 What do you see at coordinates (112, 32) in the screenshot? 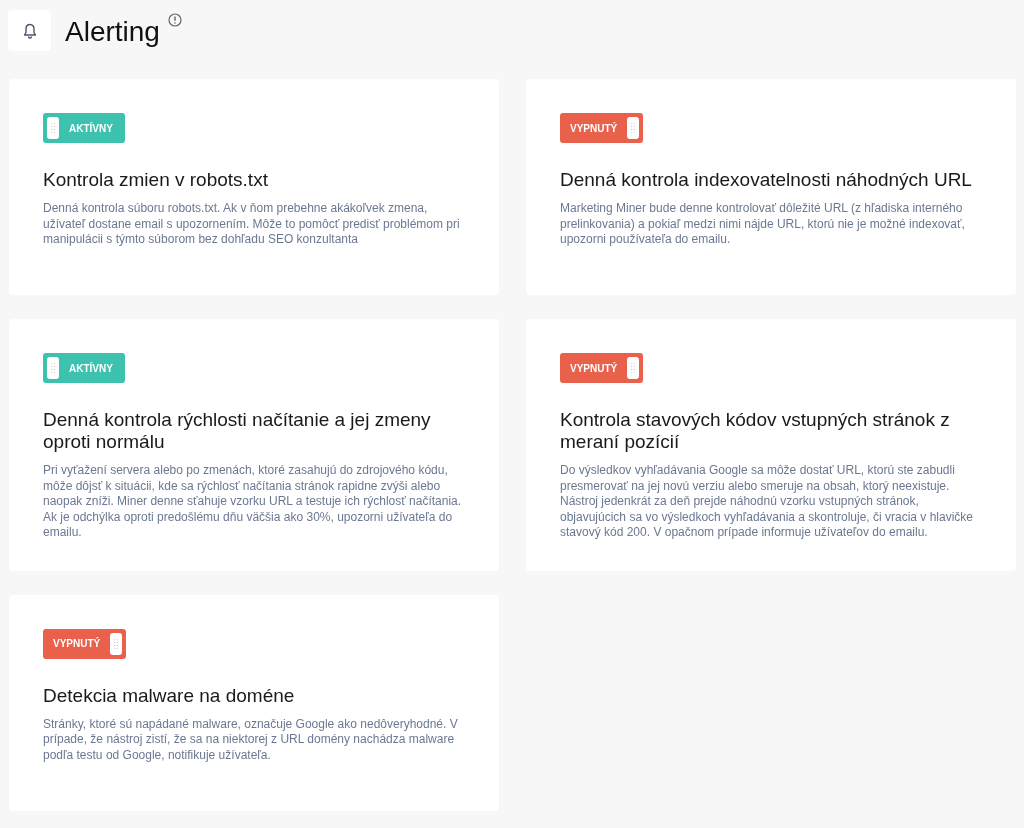
I see `page-title: Alerting` at bounding box center [112, 32].